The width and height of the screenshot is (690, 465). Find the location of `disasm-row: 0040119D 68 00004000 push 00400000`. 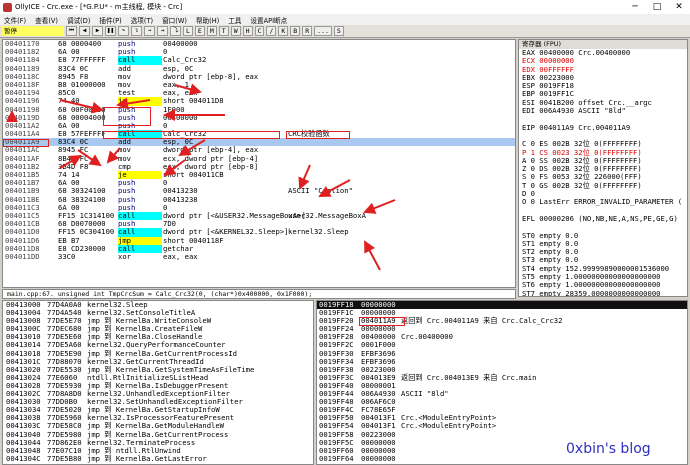

disasm-row: 0040119D 68 00004000 push 00400000 is located at coordinates (259, 117).